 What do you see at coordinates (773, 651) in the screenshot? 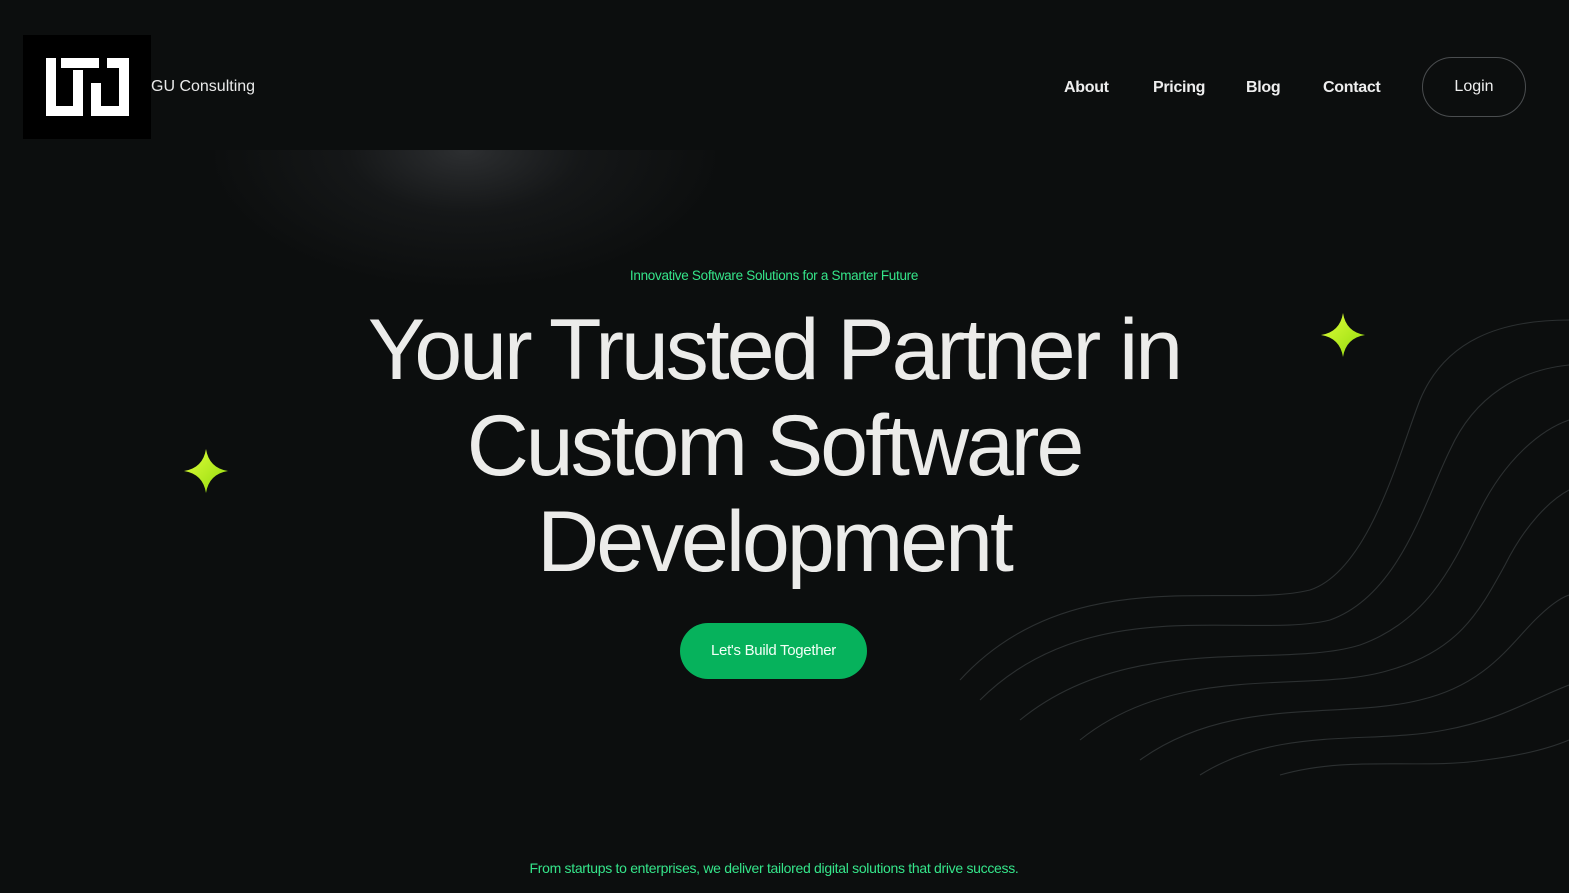
I see `cta-button: Let's Build Together` at bounding box center [773, 651].